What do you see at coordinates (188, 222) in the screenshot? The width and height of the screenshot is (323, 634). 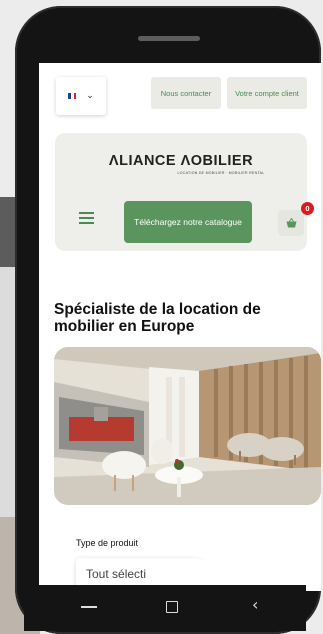 I see `download-catalogue-button: Téléchargez notre catalogue` at bounding box center [188, 222].